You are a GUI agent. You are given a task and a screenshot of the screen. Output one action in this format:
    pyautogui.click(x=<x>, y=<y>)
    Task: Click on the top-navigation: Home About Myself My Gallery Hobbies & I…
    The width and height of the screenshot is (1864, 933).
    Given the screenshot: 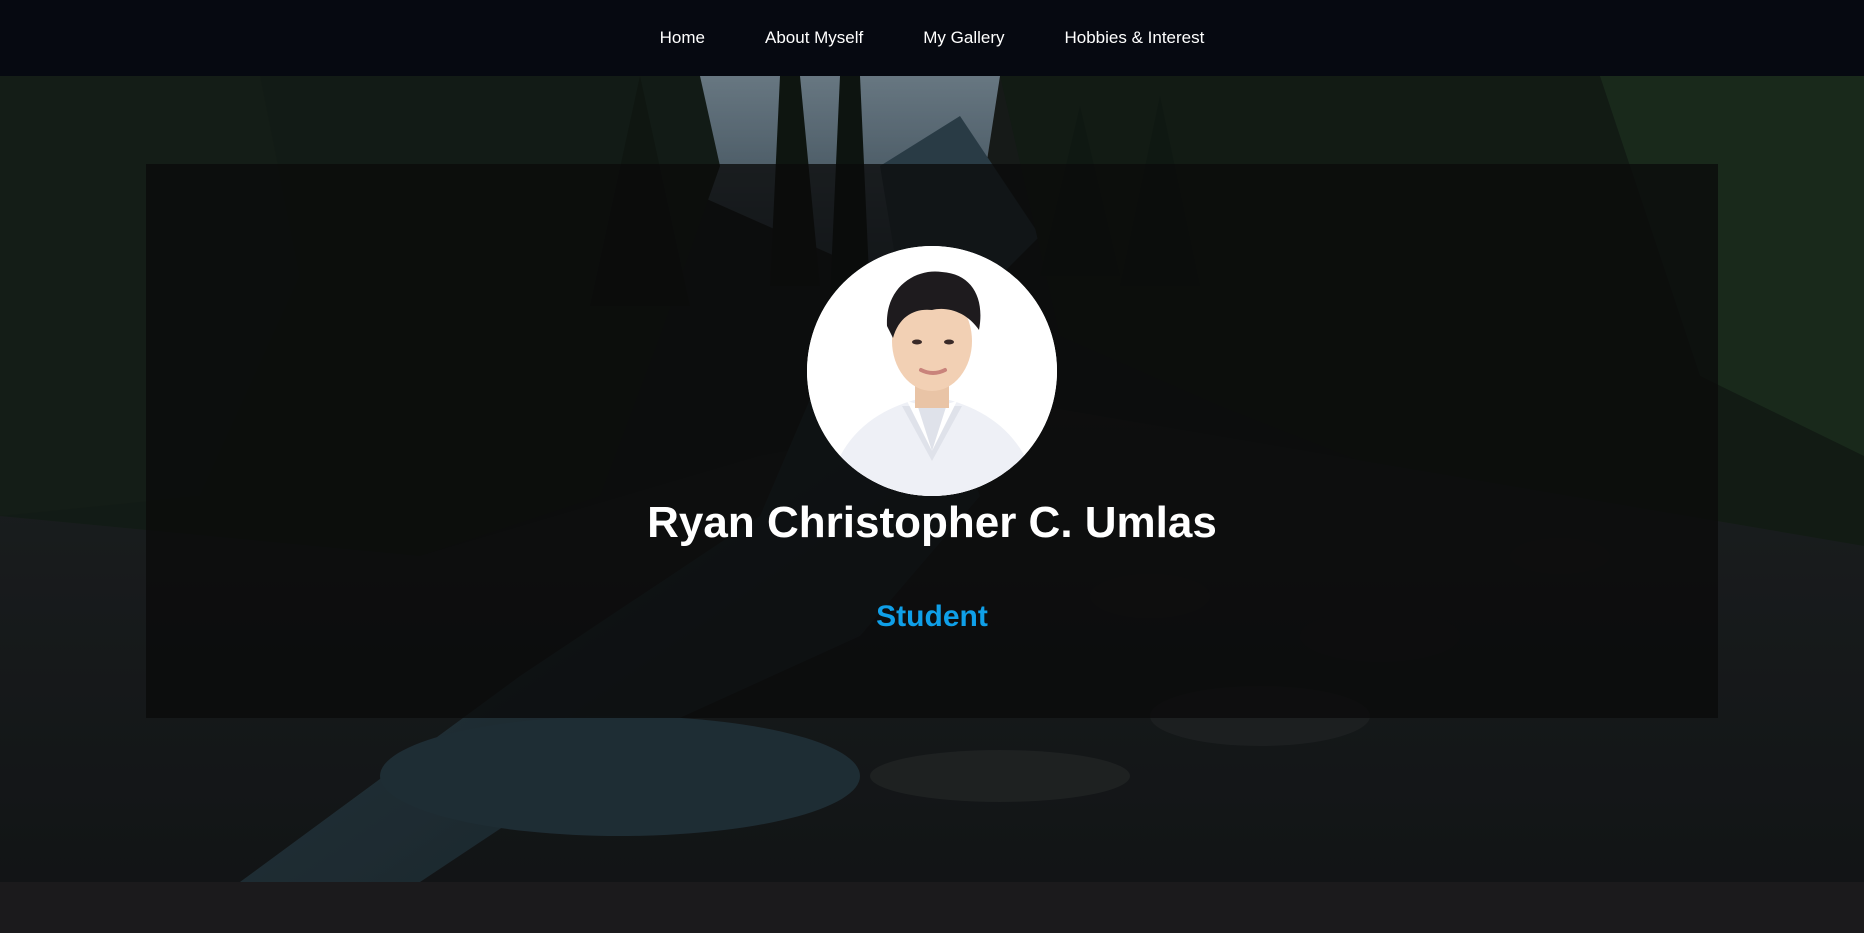 What is the action you would take?
    pyautogui.click(x=932, y=38)
    